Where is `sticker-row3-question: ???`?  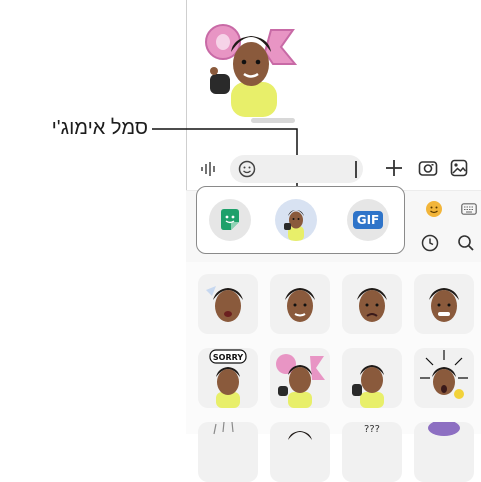 sticker-row3-question: ??? is located at coordinates (372, 452).